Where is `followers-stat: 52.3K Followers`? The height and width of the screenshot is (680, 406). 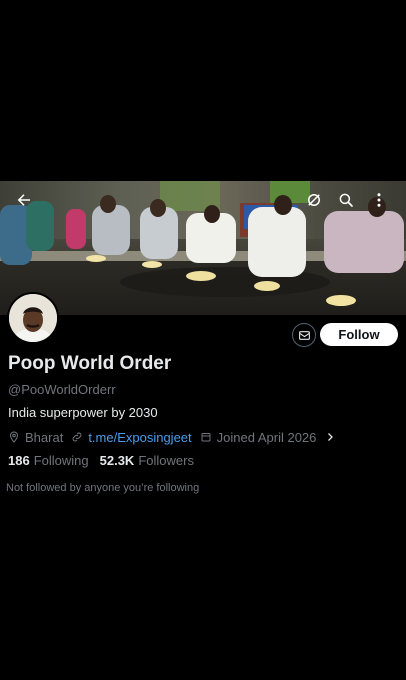
followers-stat: 52.3K Followers is located at coordinates (147, 460).